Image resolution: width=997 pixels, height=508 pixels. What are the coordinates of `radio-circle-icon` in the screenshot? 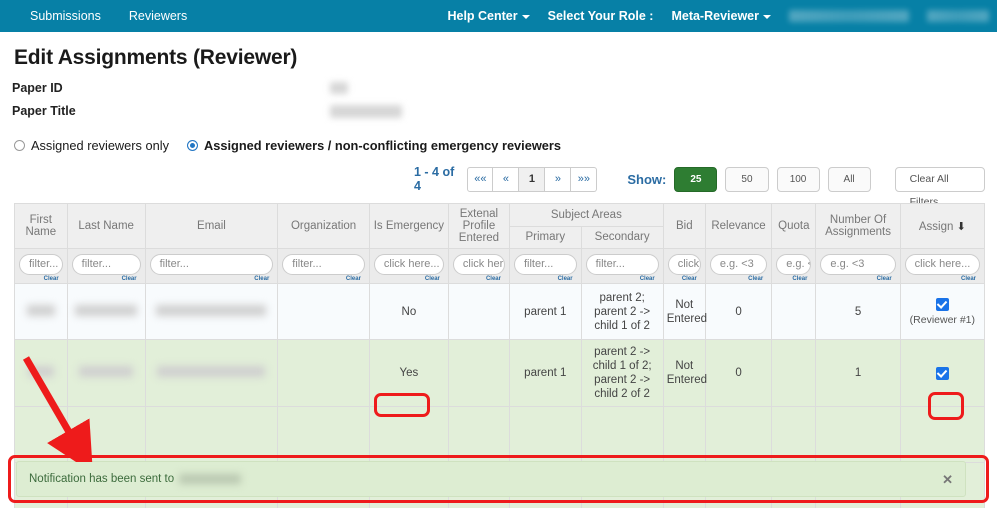 It's located at (19, 145).